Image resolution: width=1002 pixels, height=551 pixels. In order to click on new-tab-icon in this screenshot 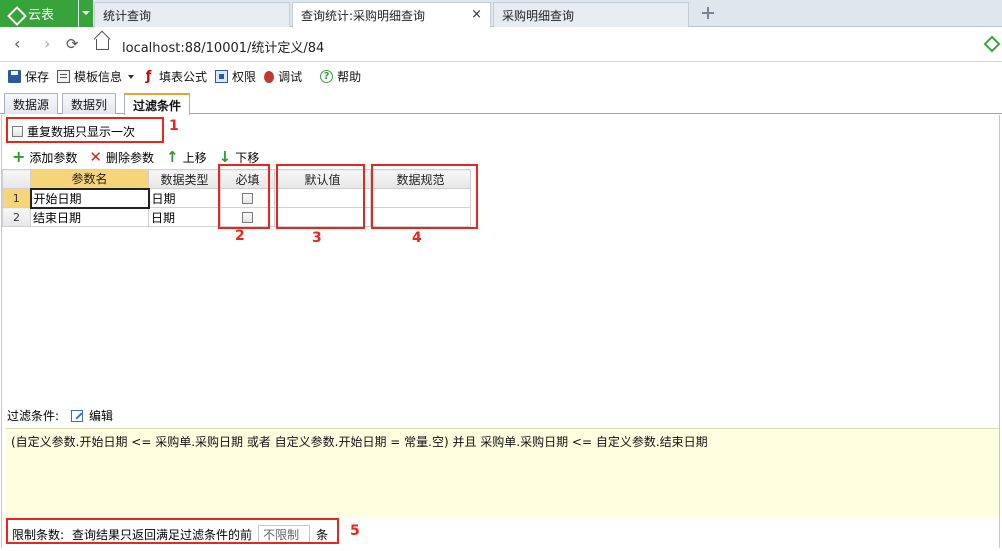, I will do `click(708, 13)`.